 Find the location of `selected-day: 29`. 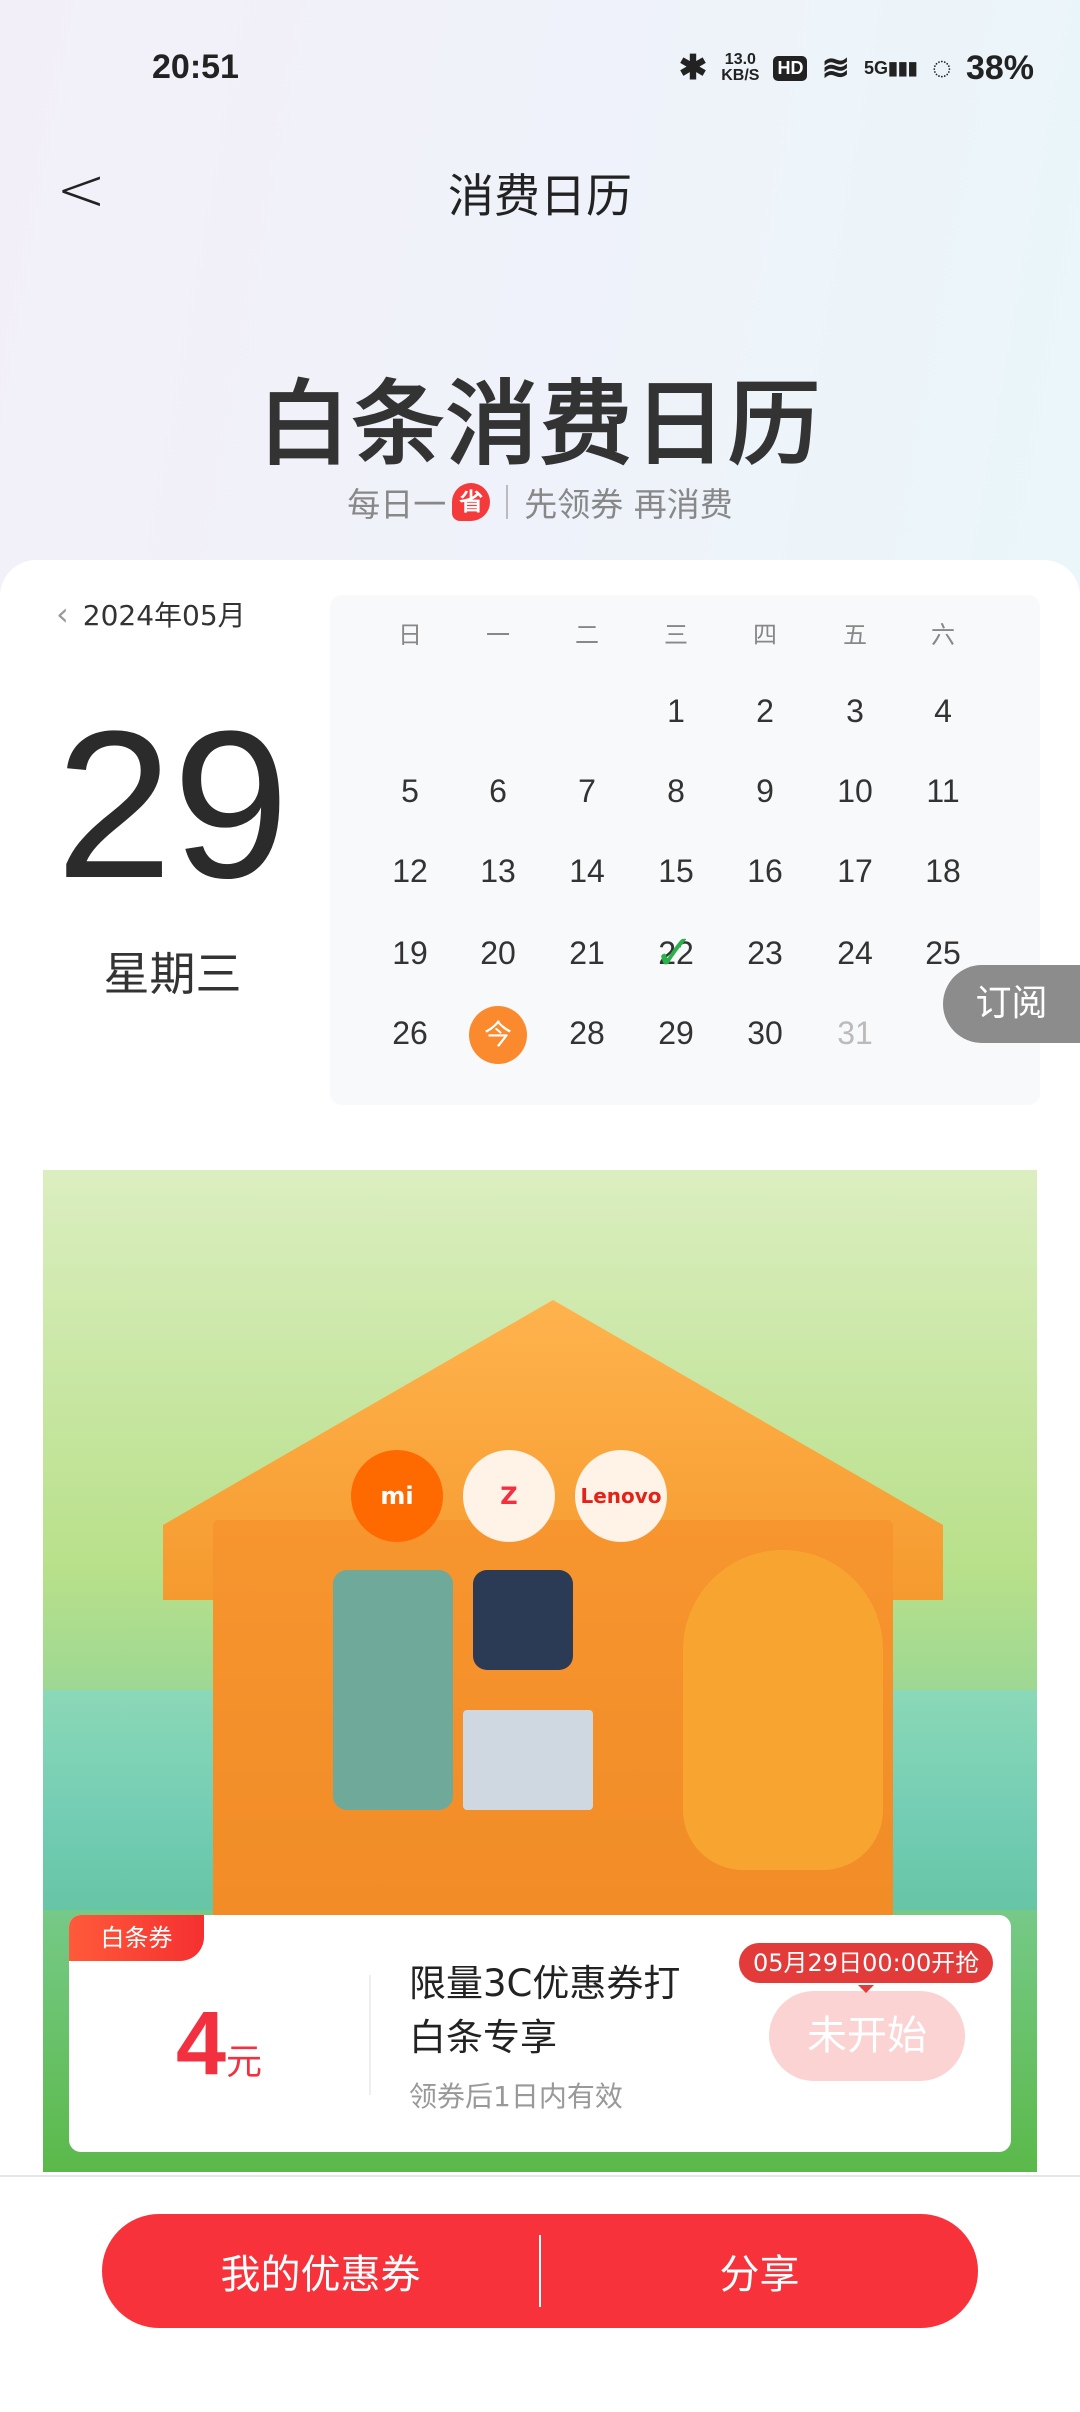

selected-day: 29 is located at coordinates (172, 804).